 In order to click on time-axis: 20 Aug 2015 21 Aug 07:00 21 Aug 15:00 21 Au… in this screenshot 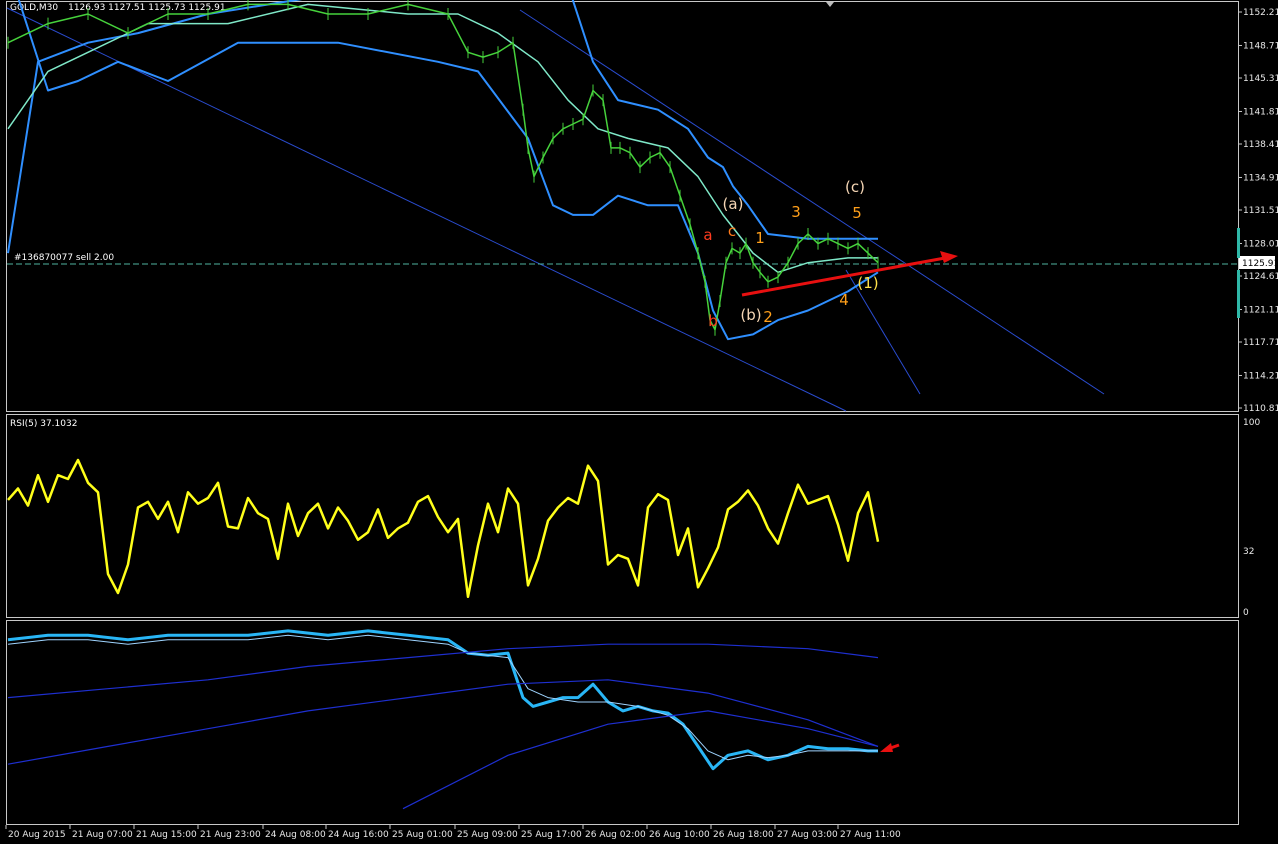, I will do `click(453, 832)`.